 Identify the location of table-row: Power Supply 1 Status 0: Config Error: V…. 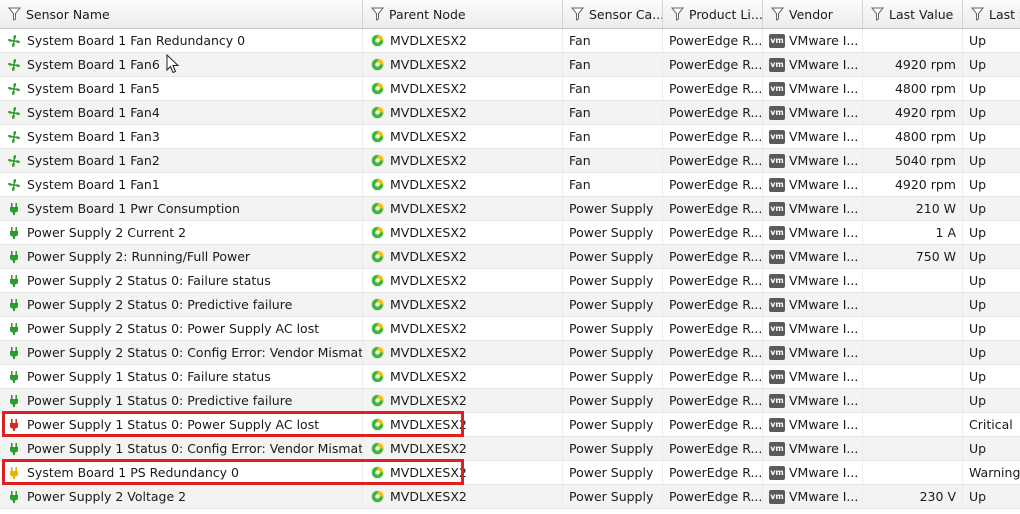
(510, 449).